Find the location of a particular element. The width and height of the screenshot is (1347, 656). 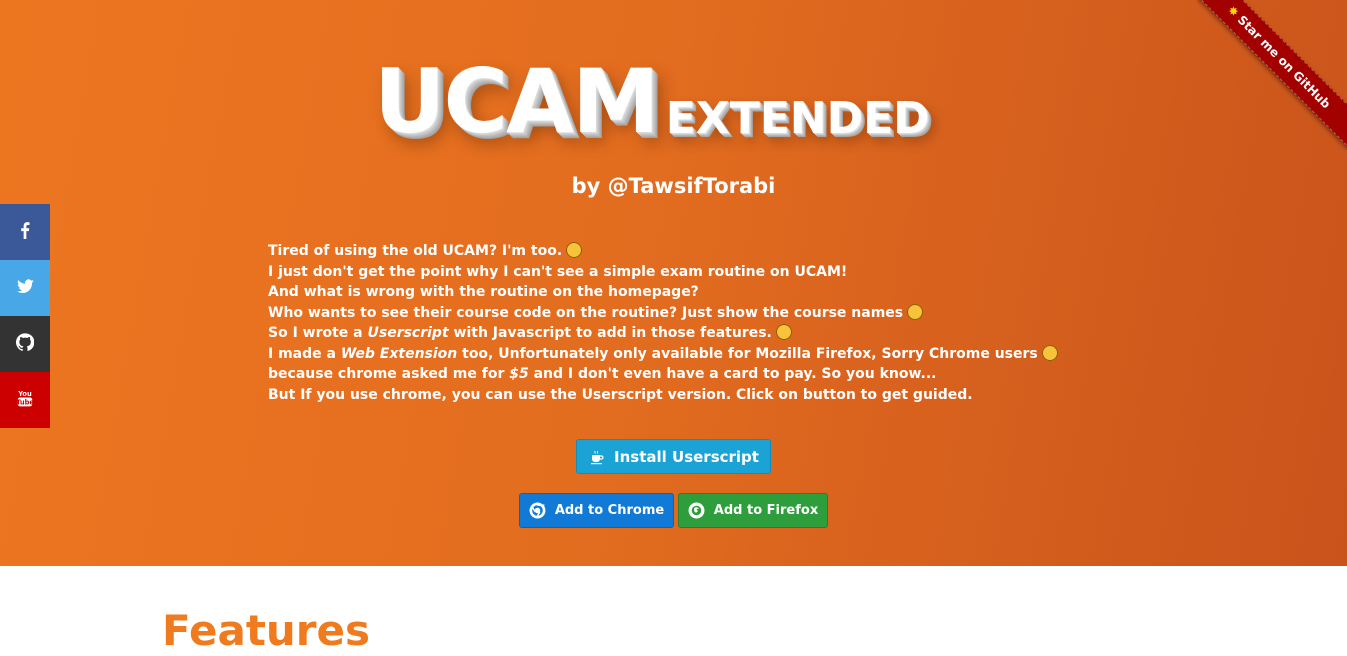

site-logo: UCAM EXTENDED is located at coordinates (652, 107).